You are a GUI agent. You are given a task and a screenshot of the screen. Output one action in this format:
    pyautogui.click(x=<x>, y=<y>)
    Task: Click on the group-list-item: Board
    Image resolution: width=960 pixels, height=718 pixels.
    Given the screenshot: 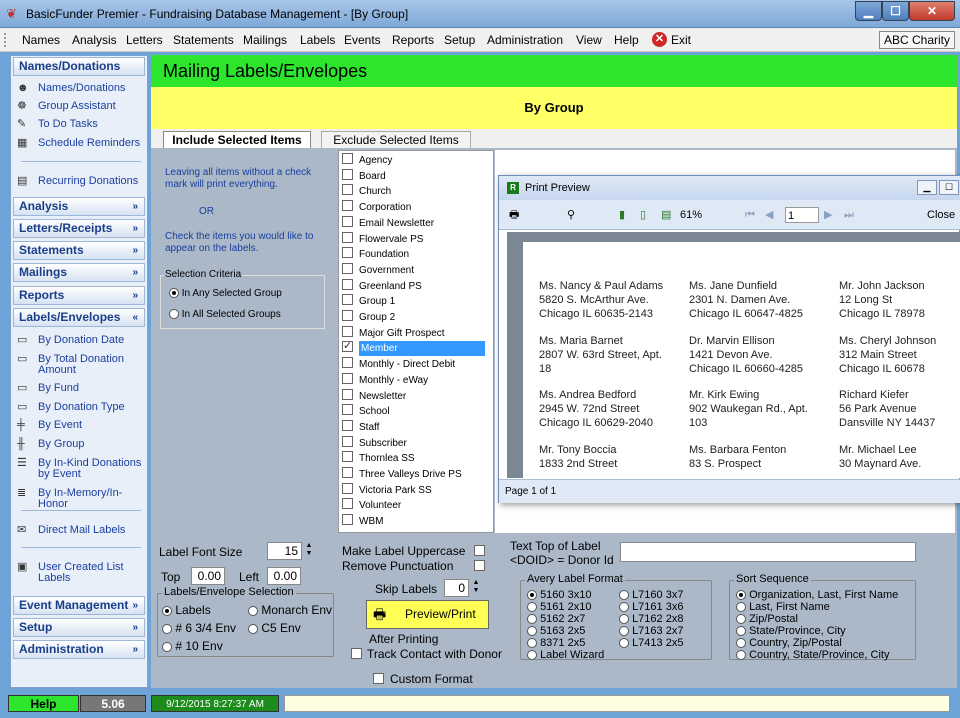 What is the action you would take?
    pyautogui.click(x=416, y=176)
    